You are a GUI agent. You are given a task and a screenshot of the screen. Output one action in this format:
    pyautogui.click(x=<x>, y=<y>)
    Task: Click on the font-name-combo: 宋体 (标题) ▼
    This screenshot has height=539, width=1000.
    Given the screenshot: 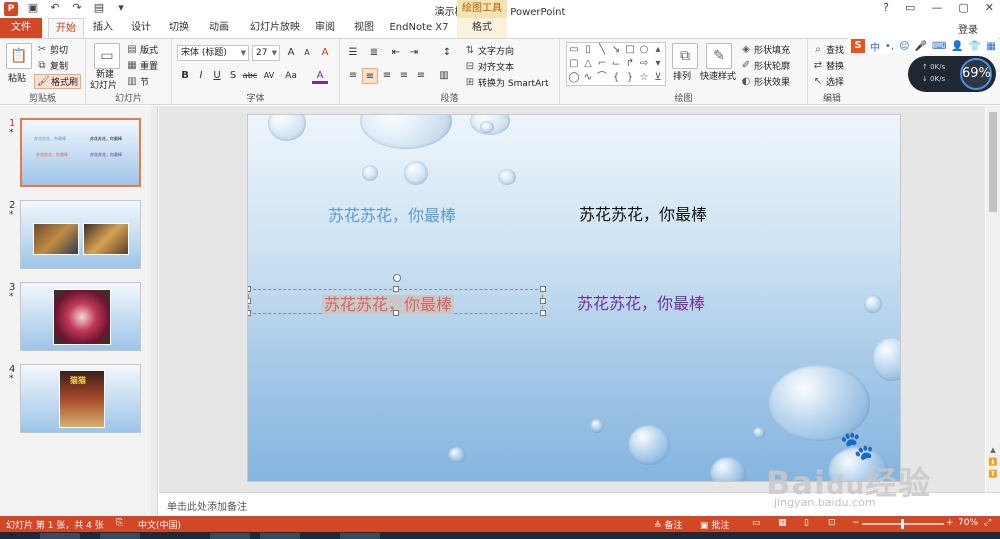 What is the action you would take?
    pyautogui.click(x=213, y=53)
    